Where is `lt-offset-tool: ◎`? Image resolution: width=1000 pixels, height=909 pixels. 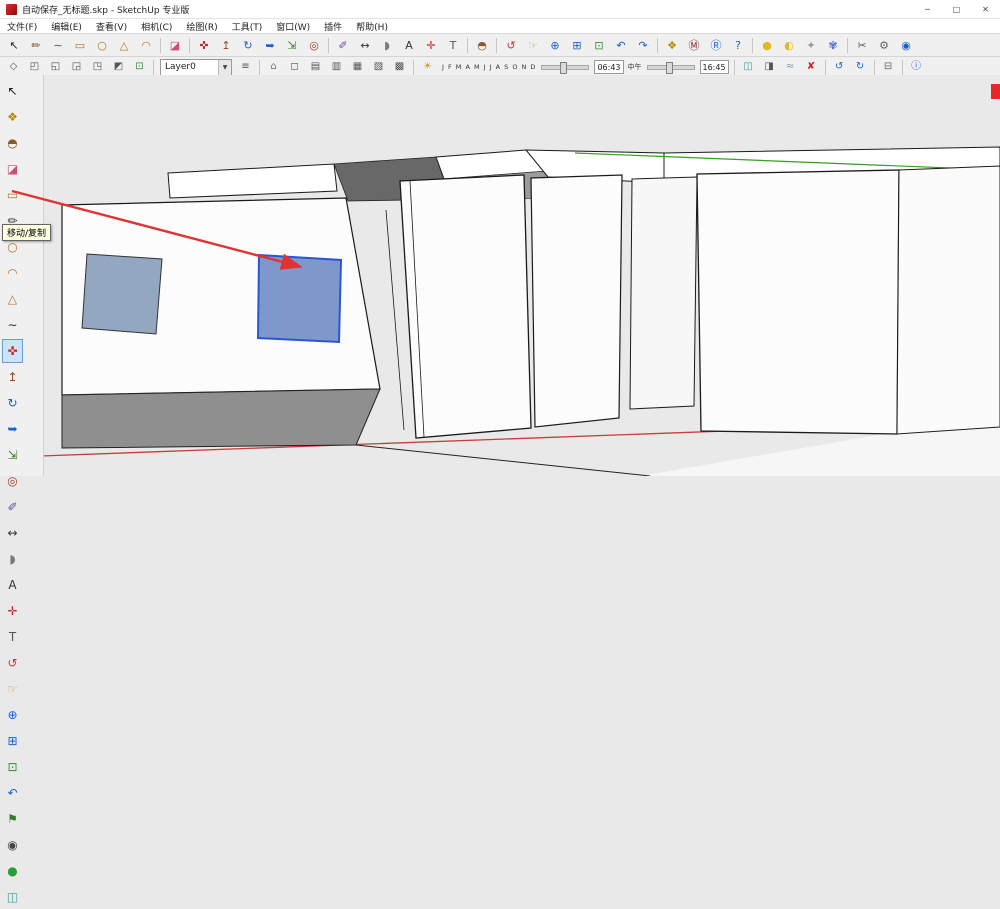
lt-offset-tool: ◎ is located at coordinates (12, 481).